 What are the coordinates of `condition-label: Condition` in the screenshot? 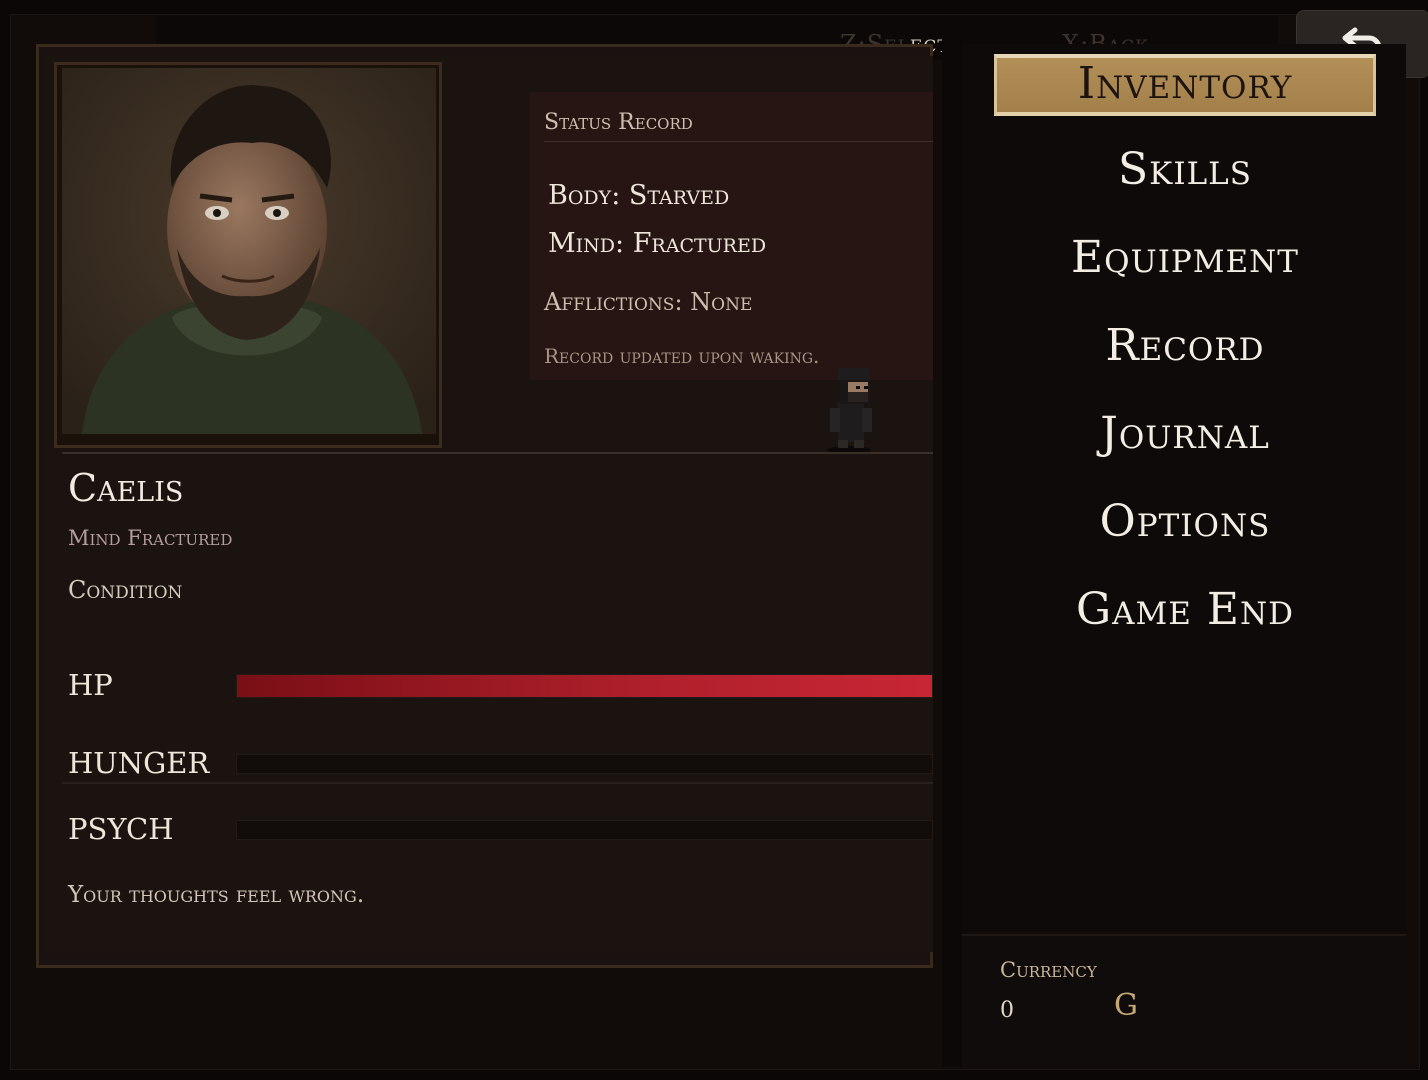 It's located at (125, 590).